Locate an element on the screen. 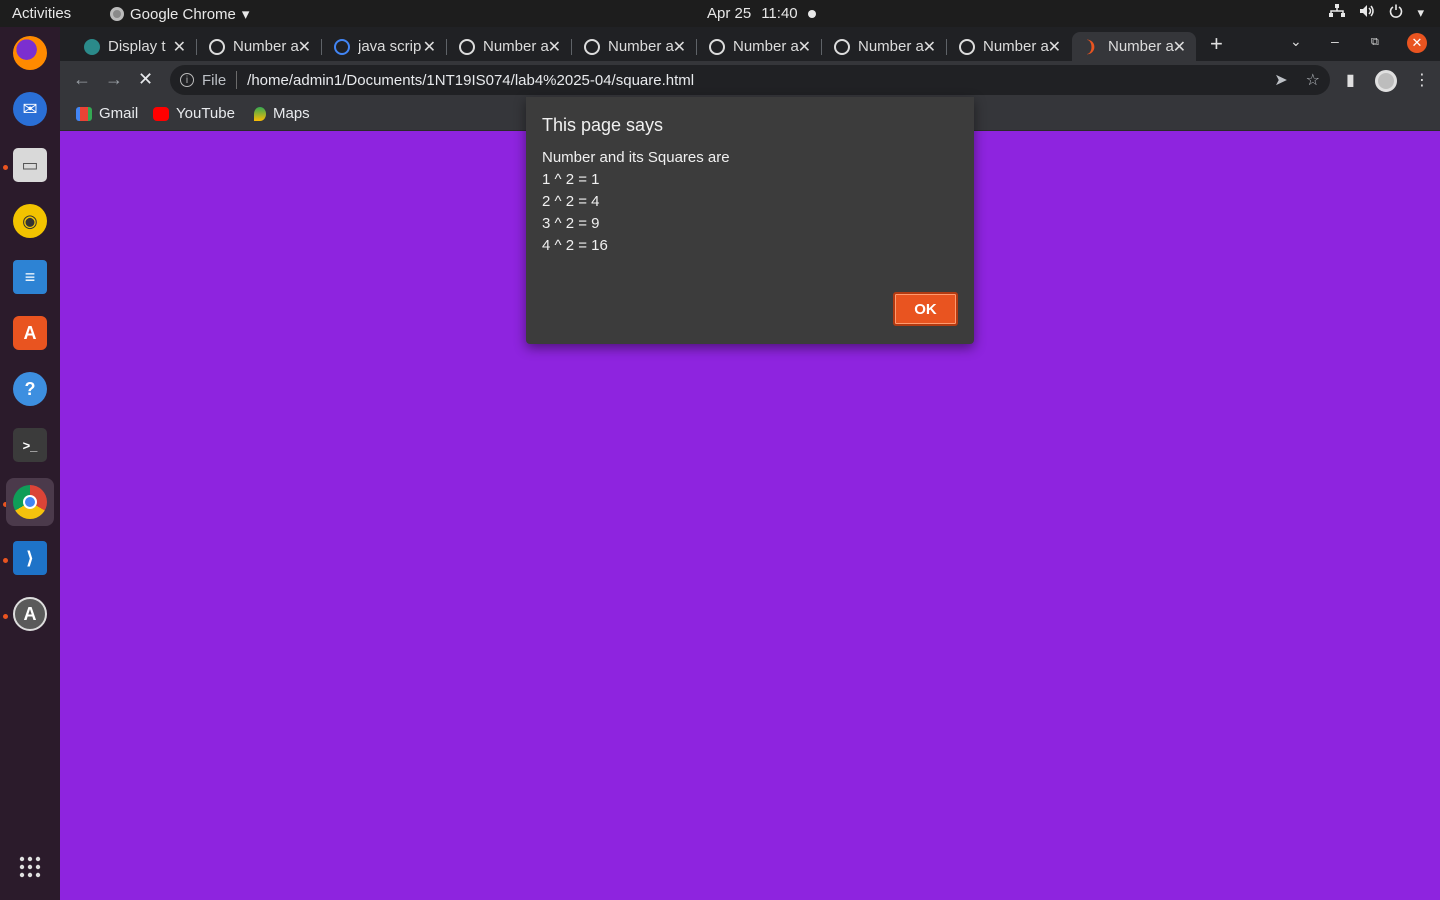 The width and height of the screenshot is (1440, 900). side-panel-icon: ▮ is located at coordinates (1350, 80).